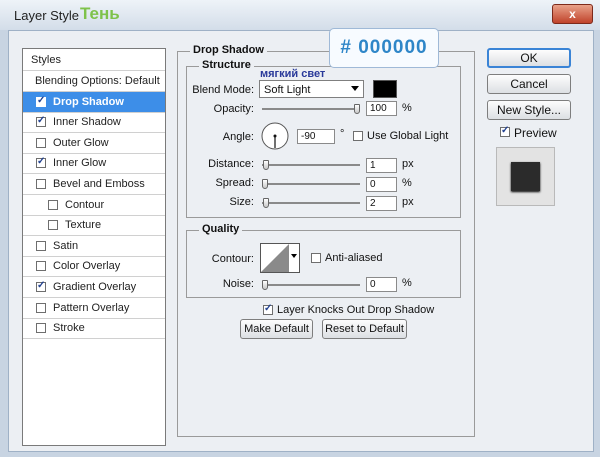  Describe the element at coordinates (358, 136) in the screenshot. I see `use-global-light-checkbox` at that location.